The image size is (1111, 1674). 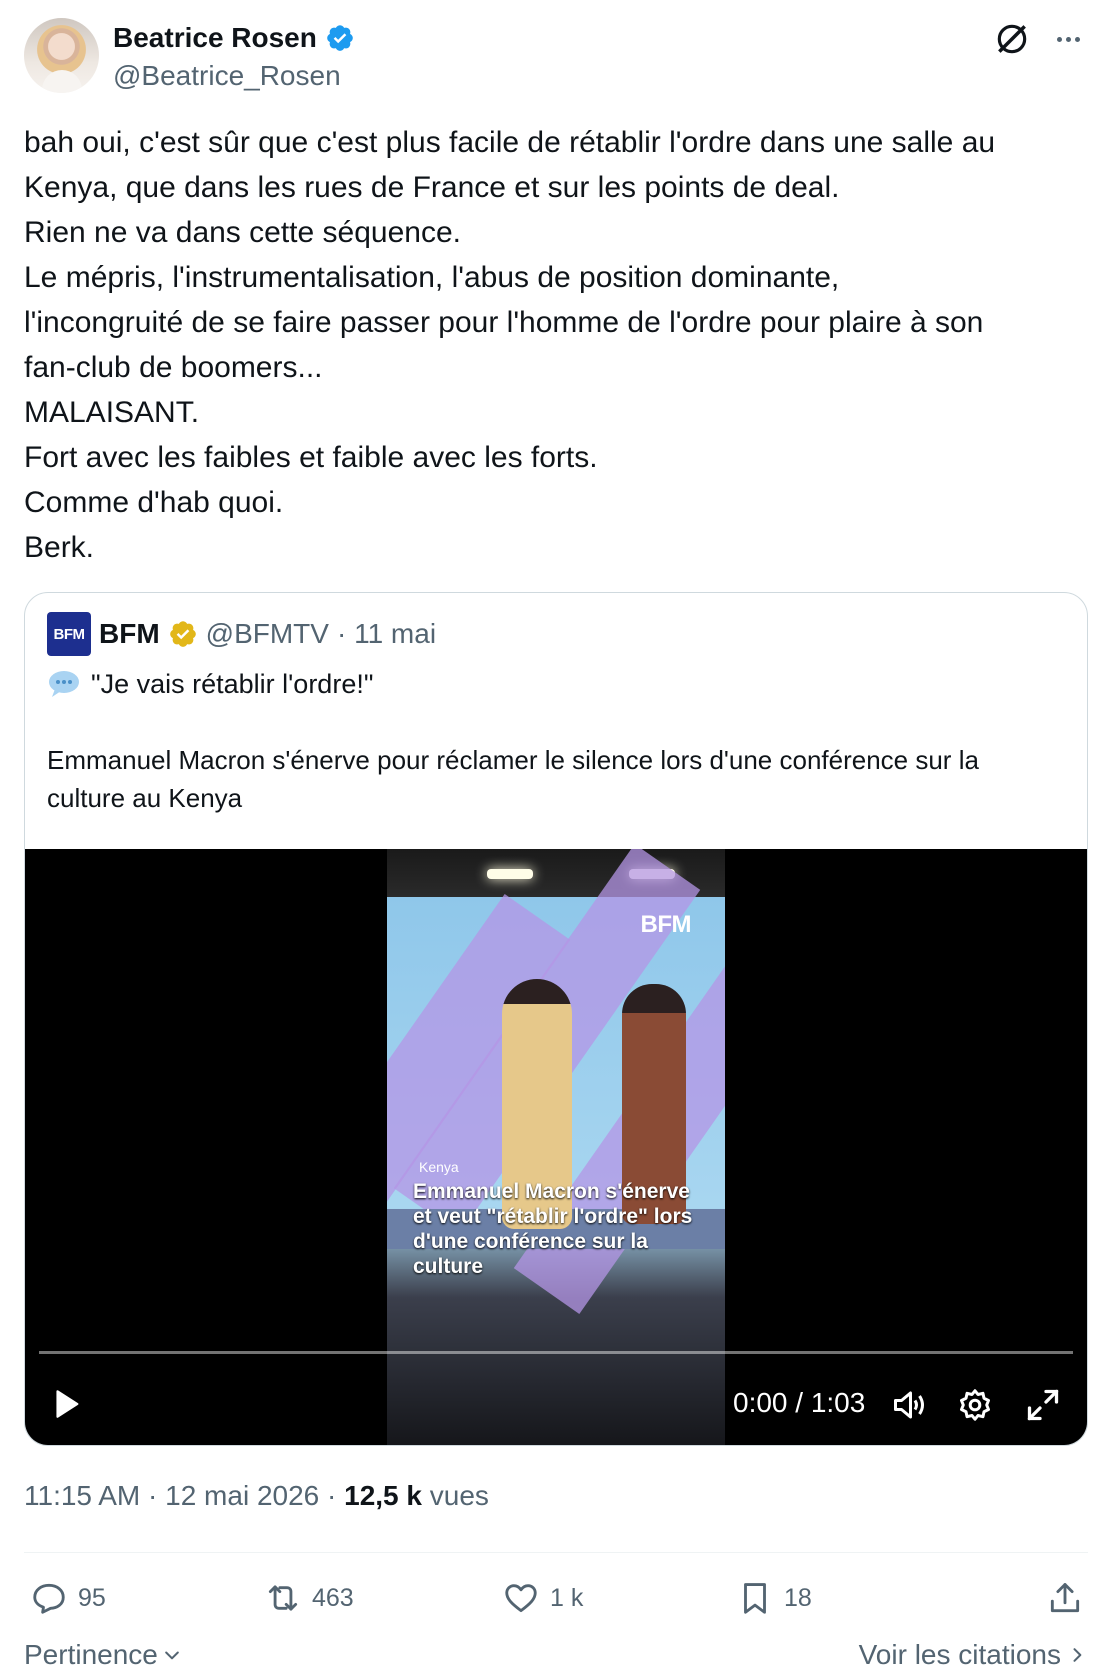 What do you see at coordinates (69, 634) in the screenshot?
I see `bfm-avatar: BFM` at bounding box center [69, 634].